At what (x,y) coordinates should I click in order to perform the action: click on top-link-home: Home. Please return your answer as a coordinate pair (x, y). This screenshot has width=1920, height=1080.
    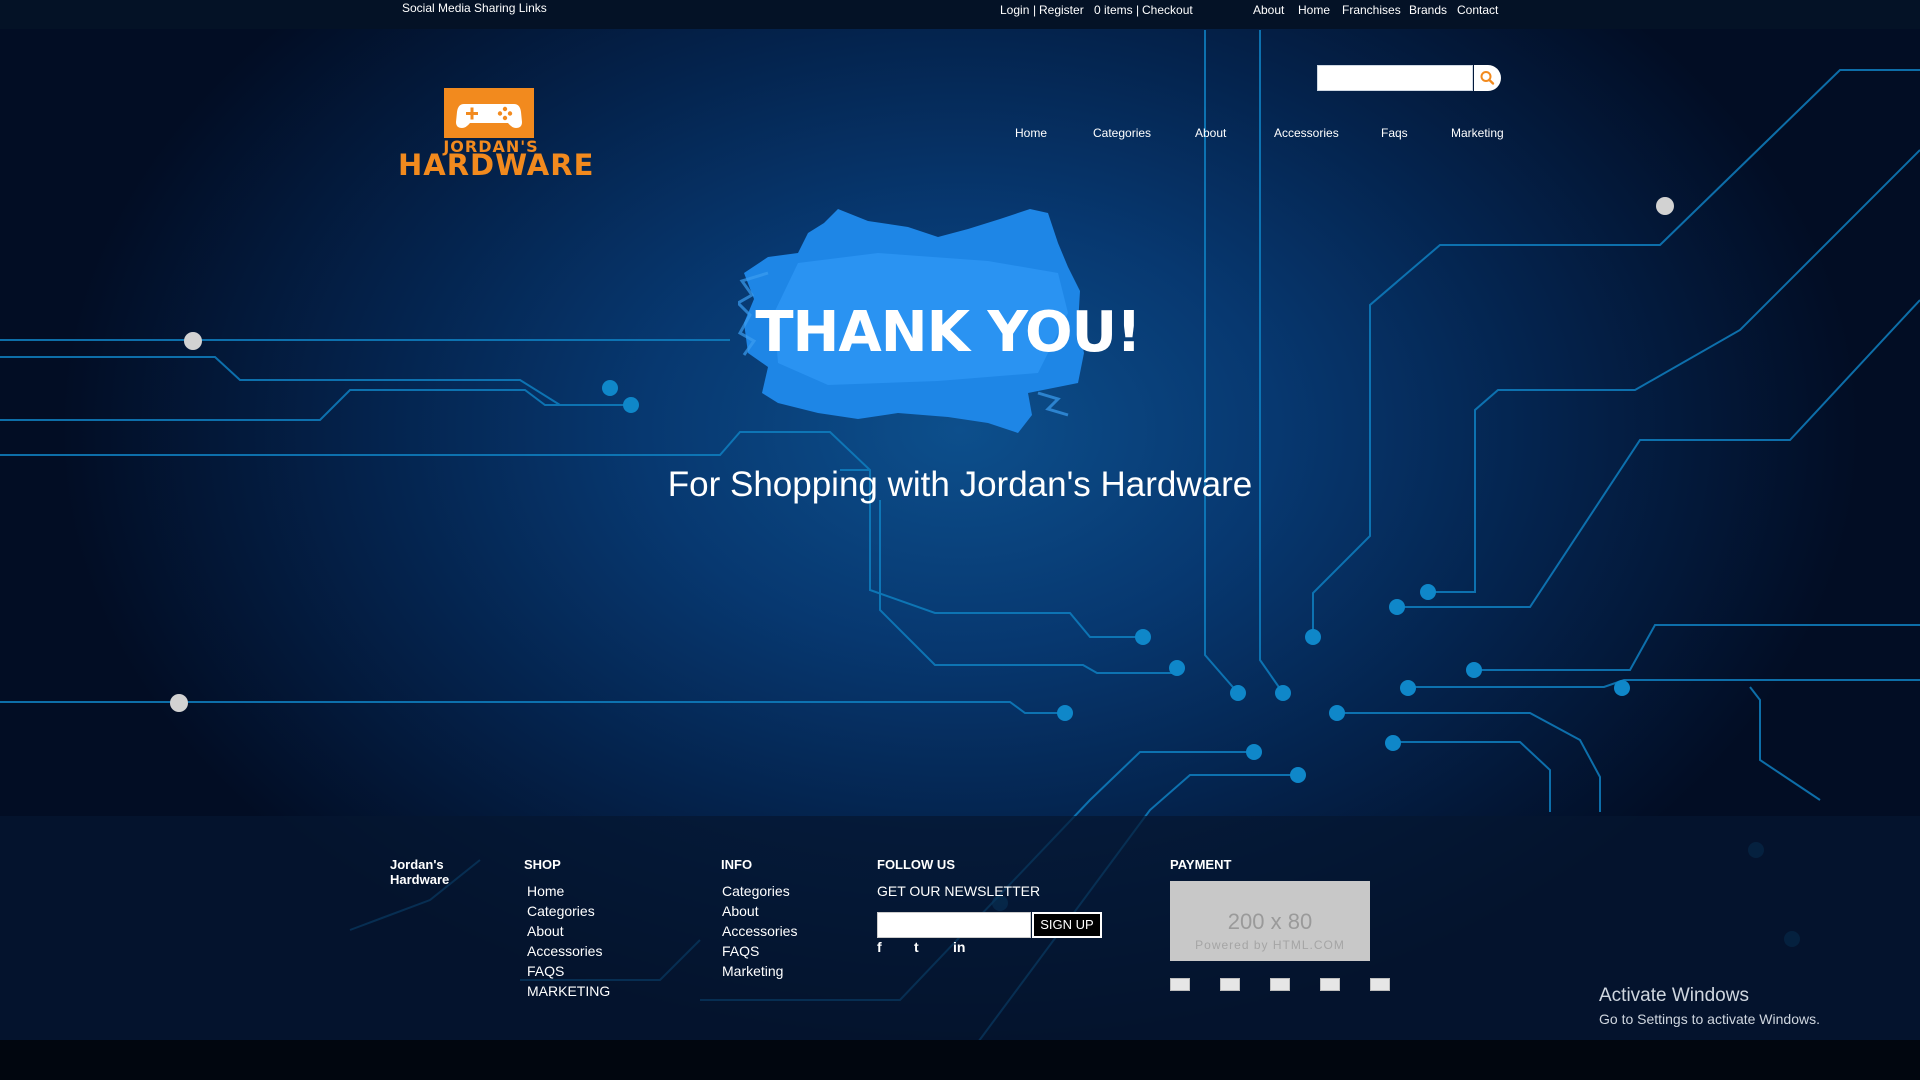
    Looking at the image, I should click on (1314, 10).